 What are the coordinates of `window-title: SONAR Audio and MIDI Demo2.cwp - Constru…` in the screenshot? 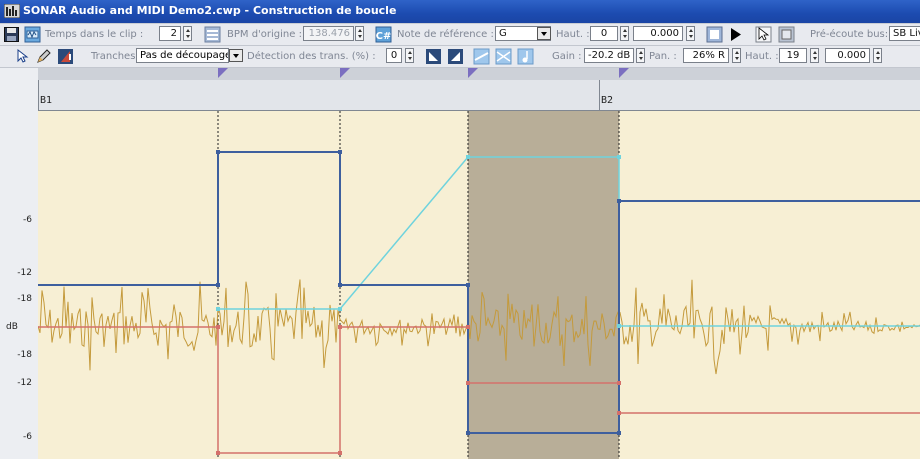 It's located at (210, 10).